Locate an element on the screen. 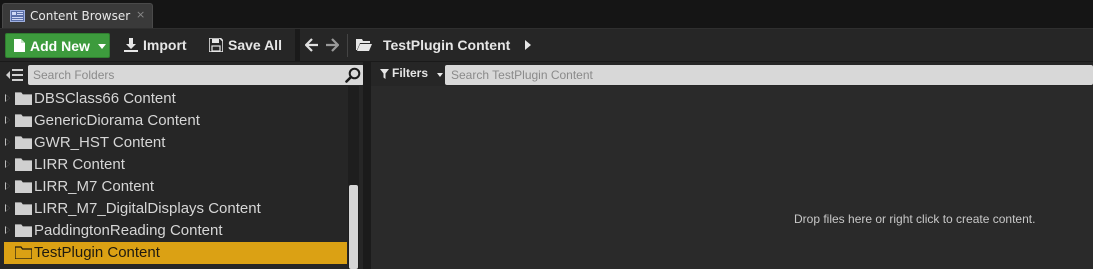  folder-open-icon is located at coordinates (364, 45).